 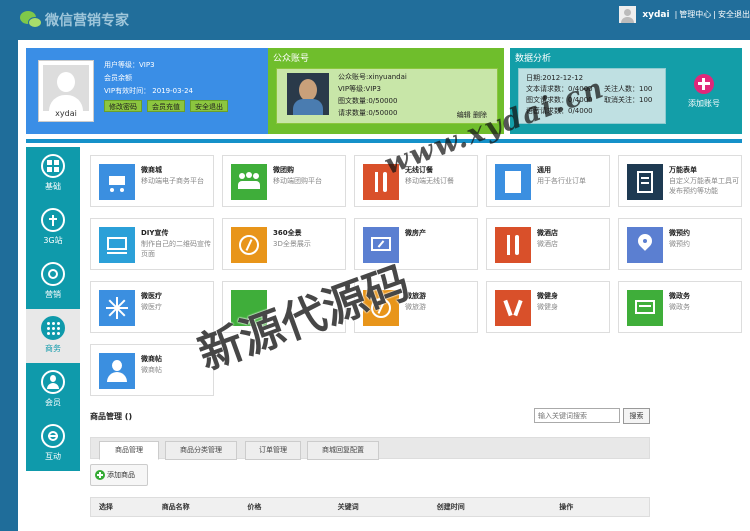 I want to click on user-level: 用户等级：VIP3, so click(x=129, y=65).